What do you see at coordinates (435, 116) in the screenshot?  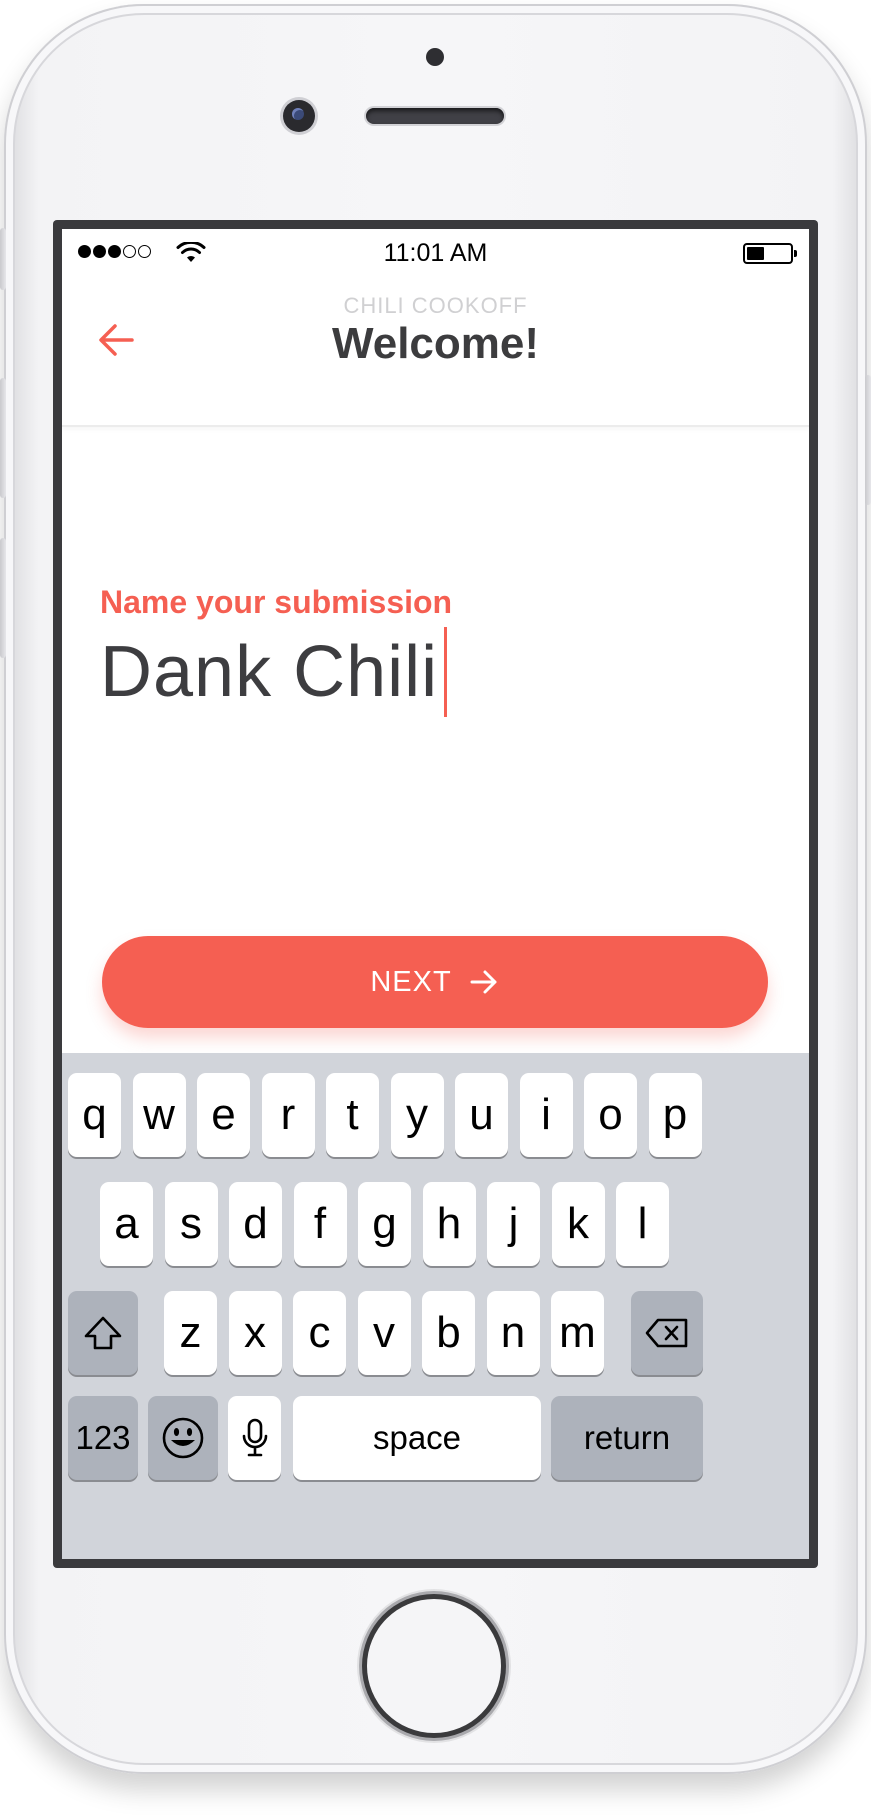 I see `earpiece-speaker` at bounding box center [435, 116].